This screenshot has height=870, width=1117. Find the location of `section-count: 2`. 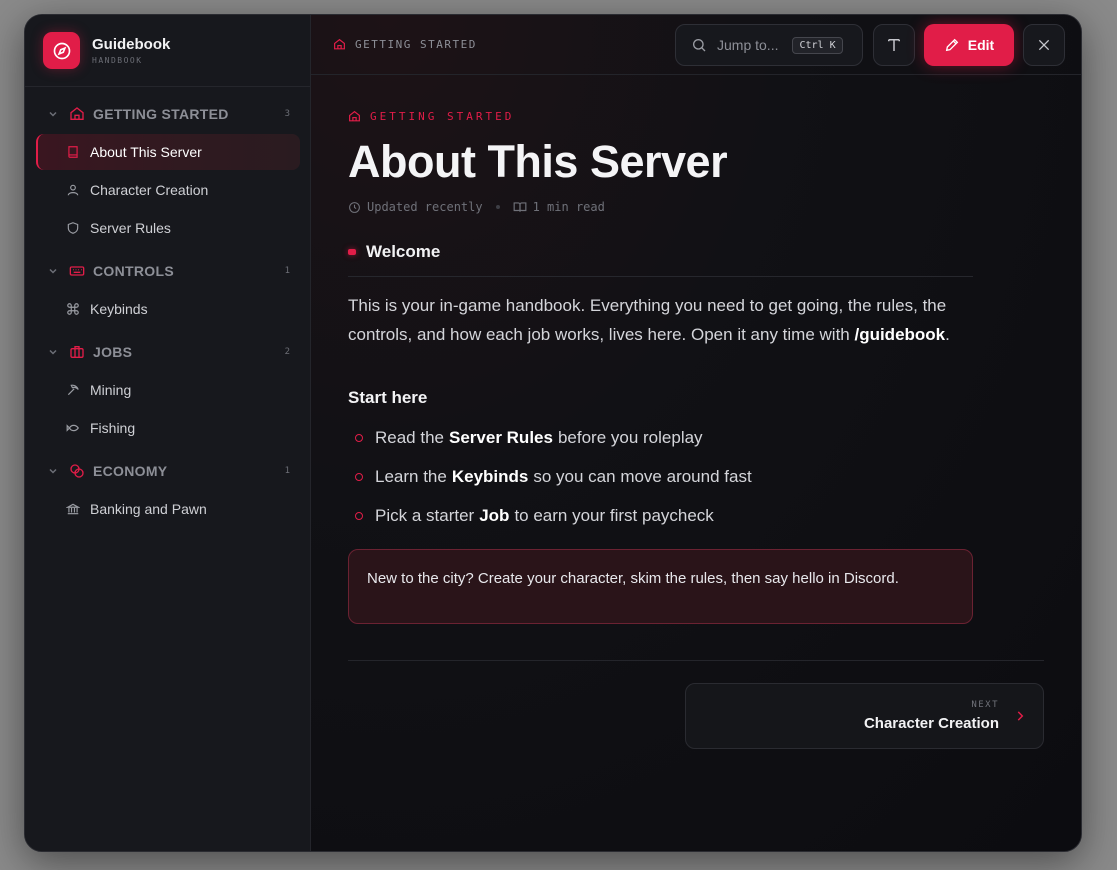

section-count: 2 is located at coordinates (287, 352).